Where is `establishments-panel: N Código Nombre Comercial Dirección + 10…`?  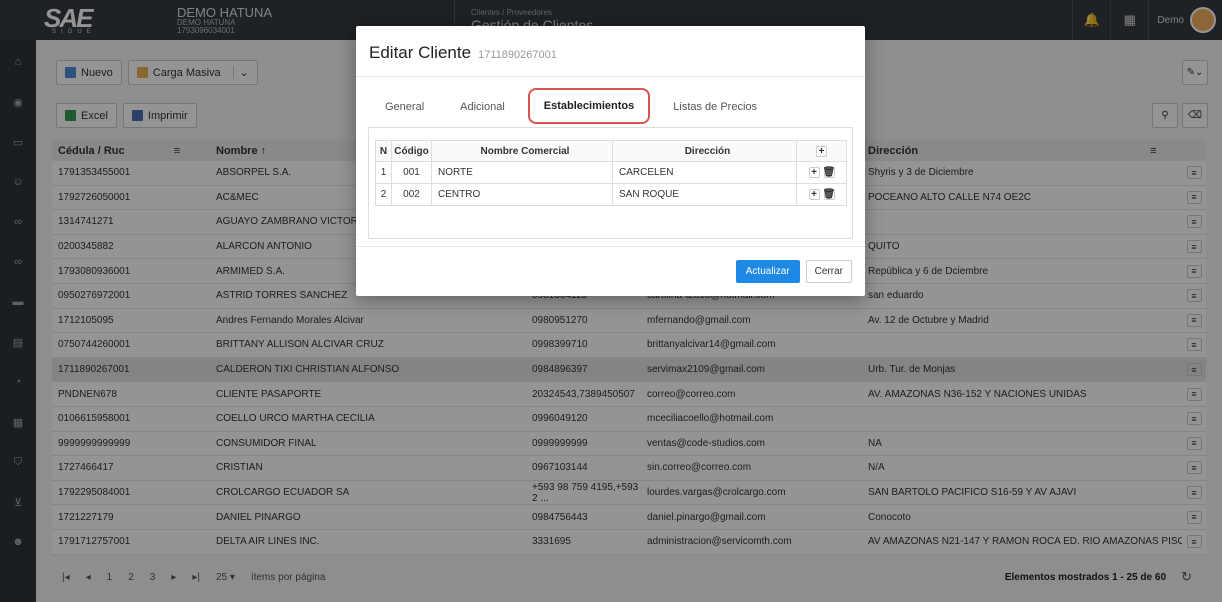 establishments-panel: N Código Nombre Comercial Dirección + 10… is located at coordinates (610, 183).